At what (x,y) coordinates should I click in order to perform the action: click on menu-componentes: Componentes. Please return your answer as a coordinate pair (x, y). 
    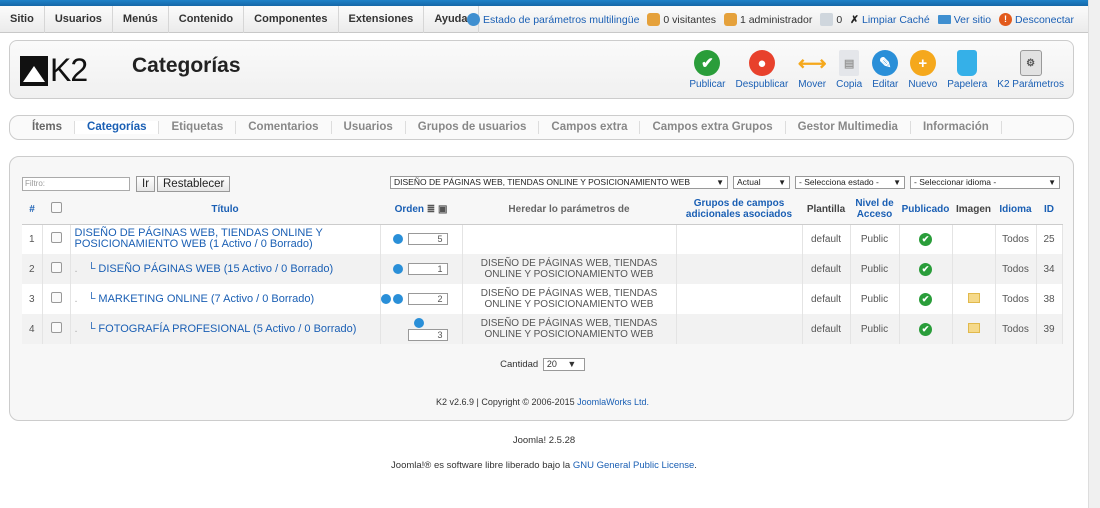
    Looking at the image, I should click on (291, 19).